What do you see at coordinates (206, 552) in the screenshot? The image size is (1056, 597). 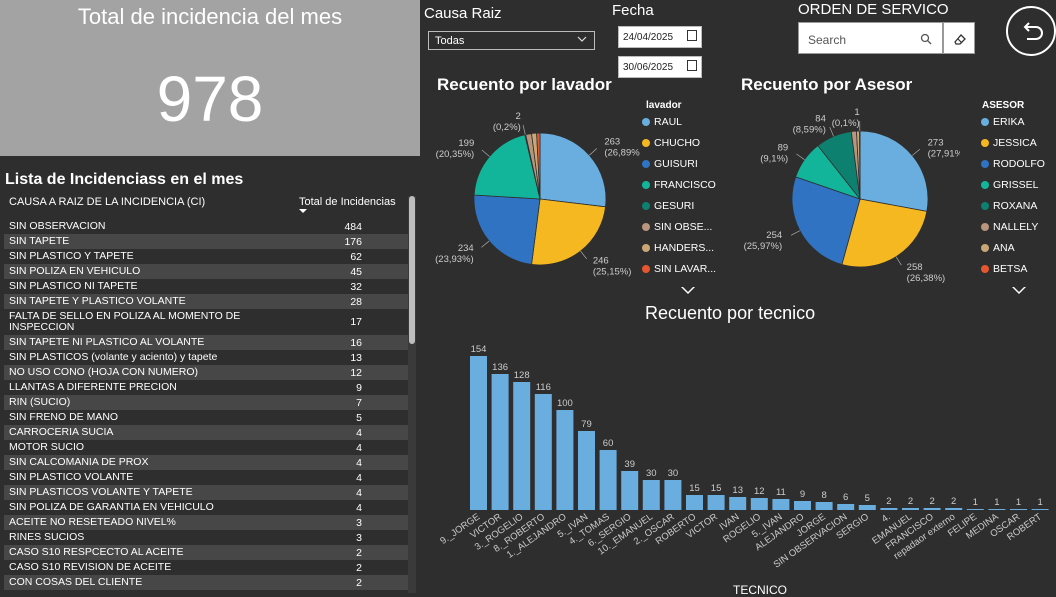 I see `table-row: CASO S10 RESPCECTO AL ACEITE 2` at bounding box center [206, 552].